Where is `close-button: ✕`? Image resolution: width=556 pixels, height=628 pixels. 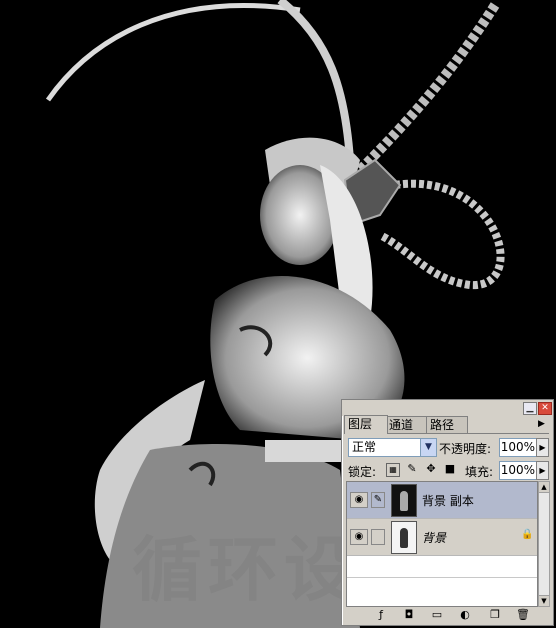 close-button: ✕ is located at coordinates (545, 408).